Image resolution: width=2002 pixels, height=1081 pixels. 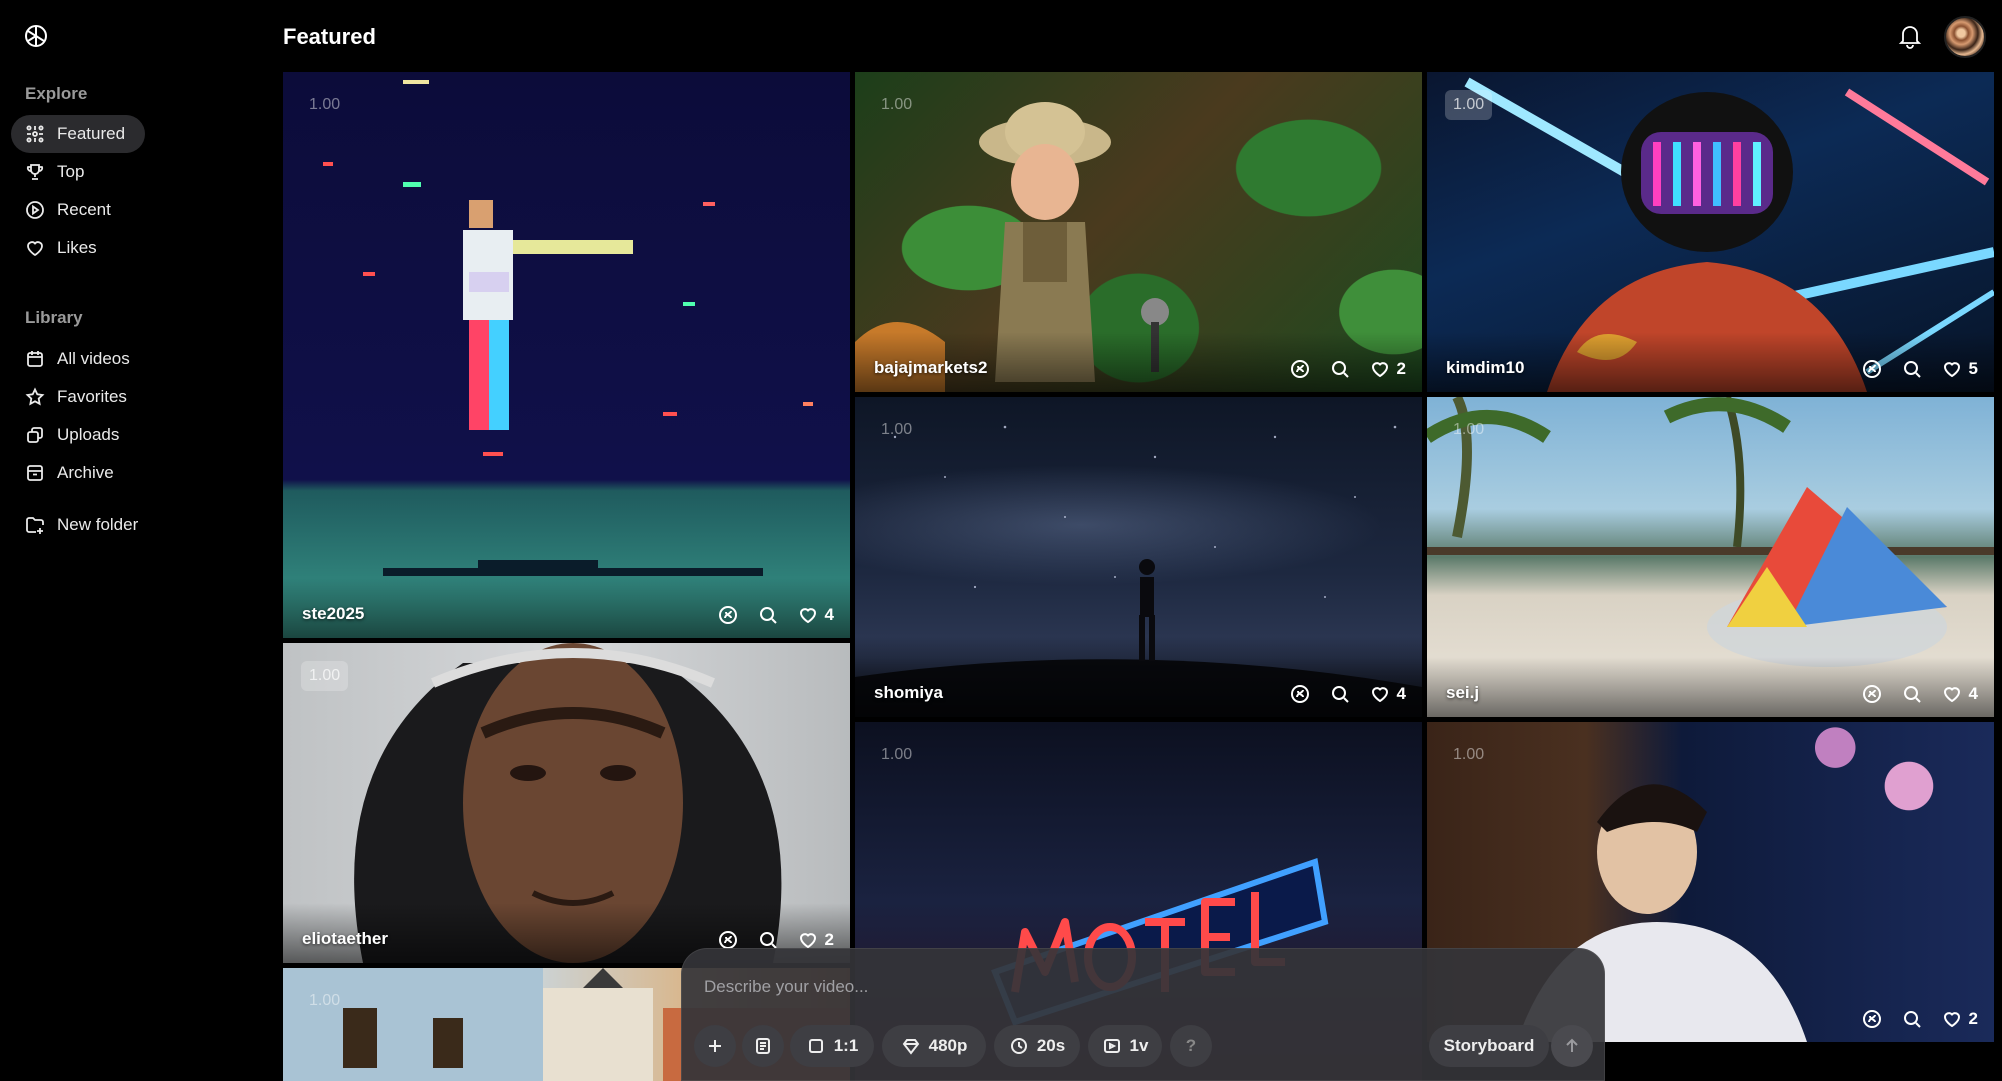 I want to click on new-folder-label: New folder, so click(x=98, y=524).